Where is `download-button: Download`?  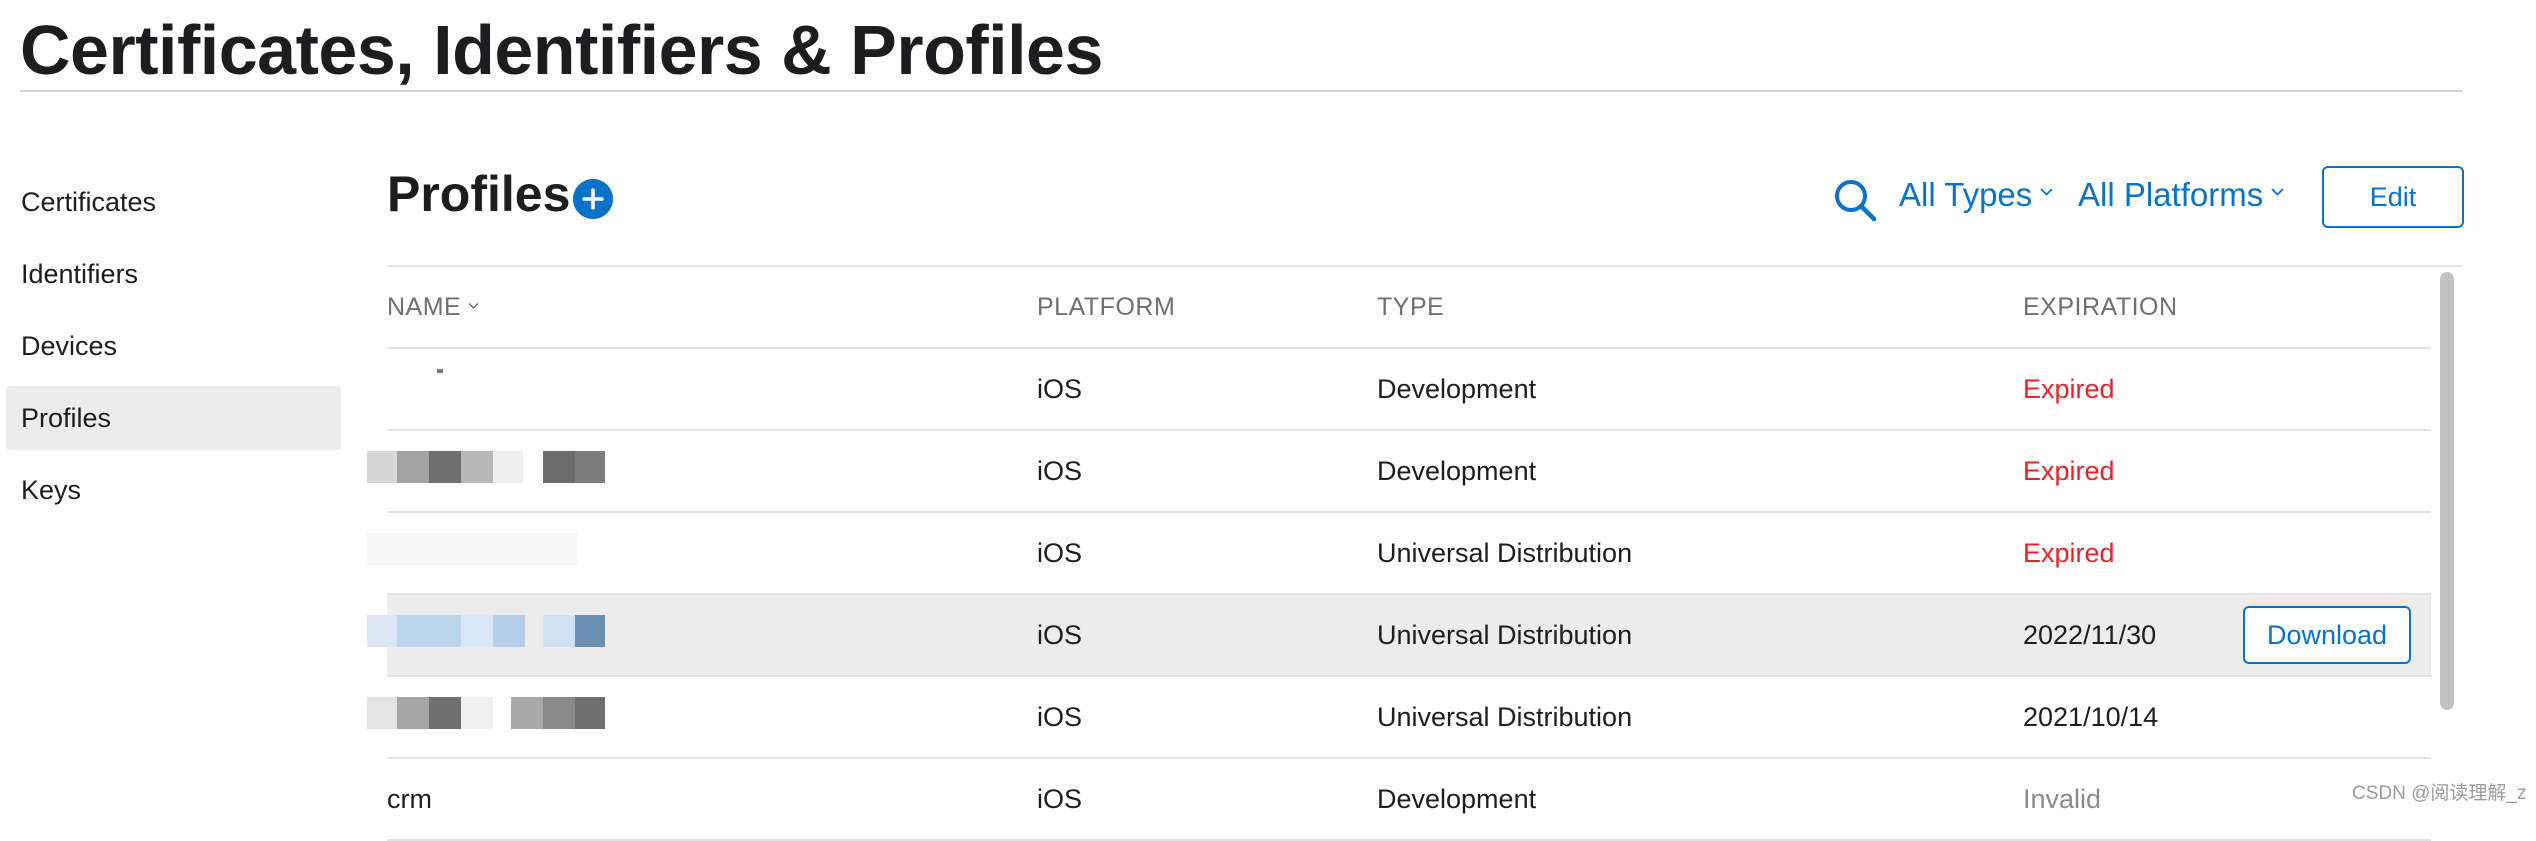 download-button: Download is located at coordinates (2327, 635).